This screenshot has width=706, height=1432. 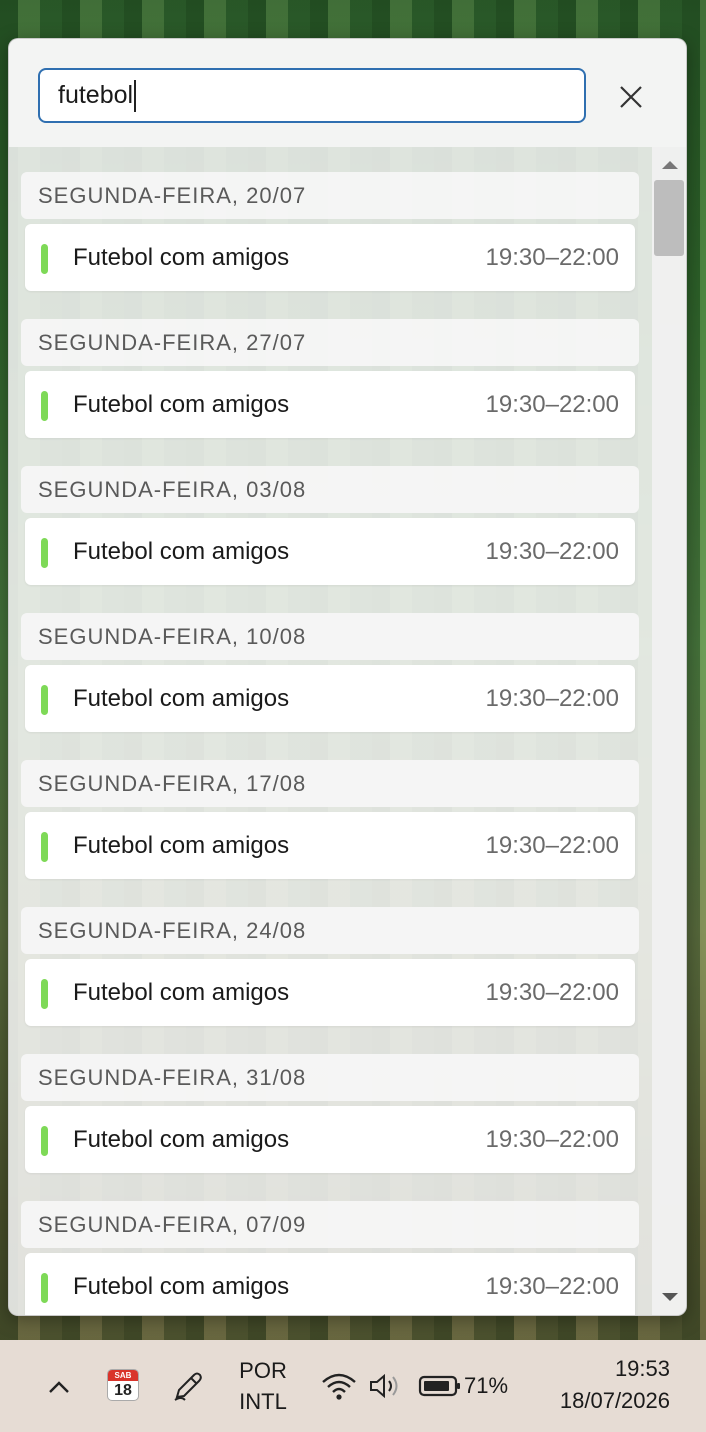 I want to click on scroll-down-arrow-icon, so click(x=670, y=1297).